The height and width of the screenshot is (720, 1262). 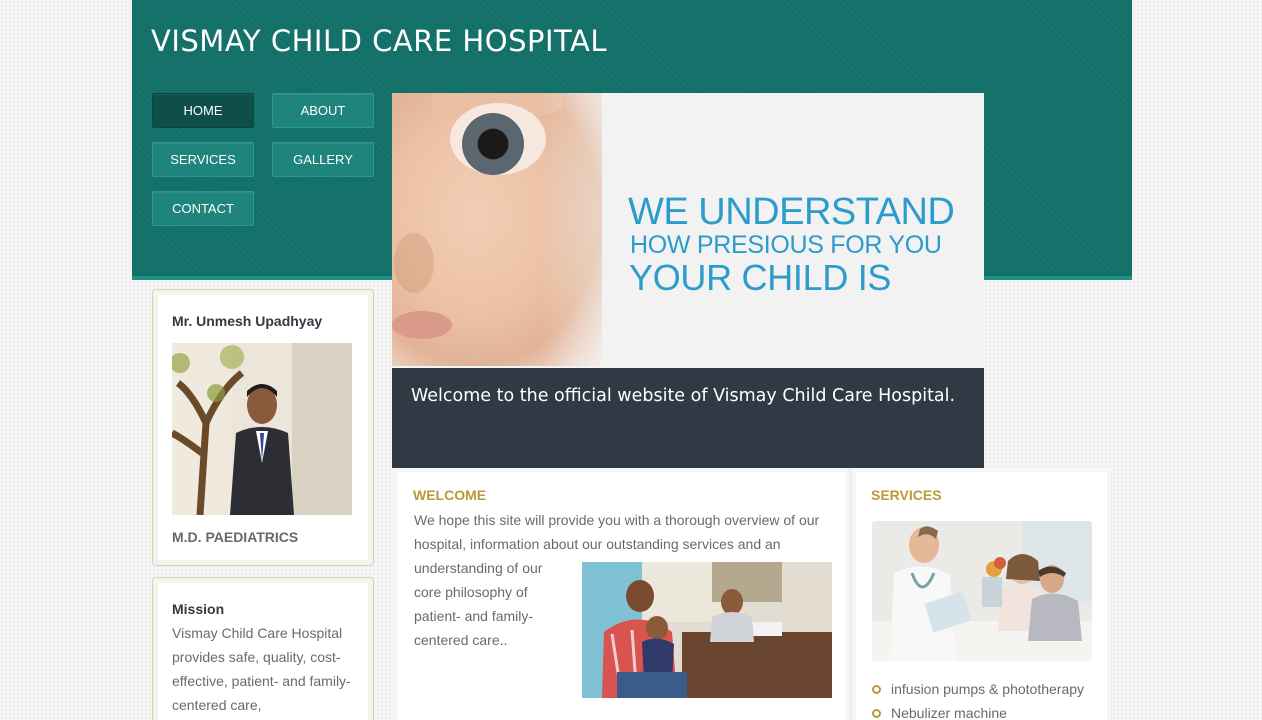 I want to click on doctor-name: Mr. Unmesh Upadhyay, so click(x=247, y=321).